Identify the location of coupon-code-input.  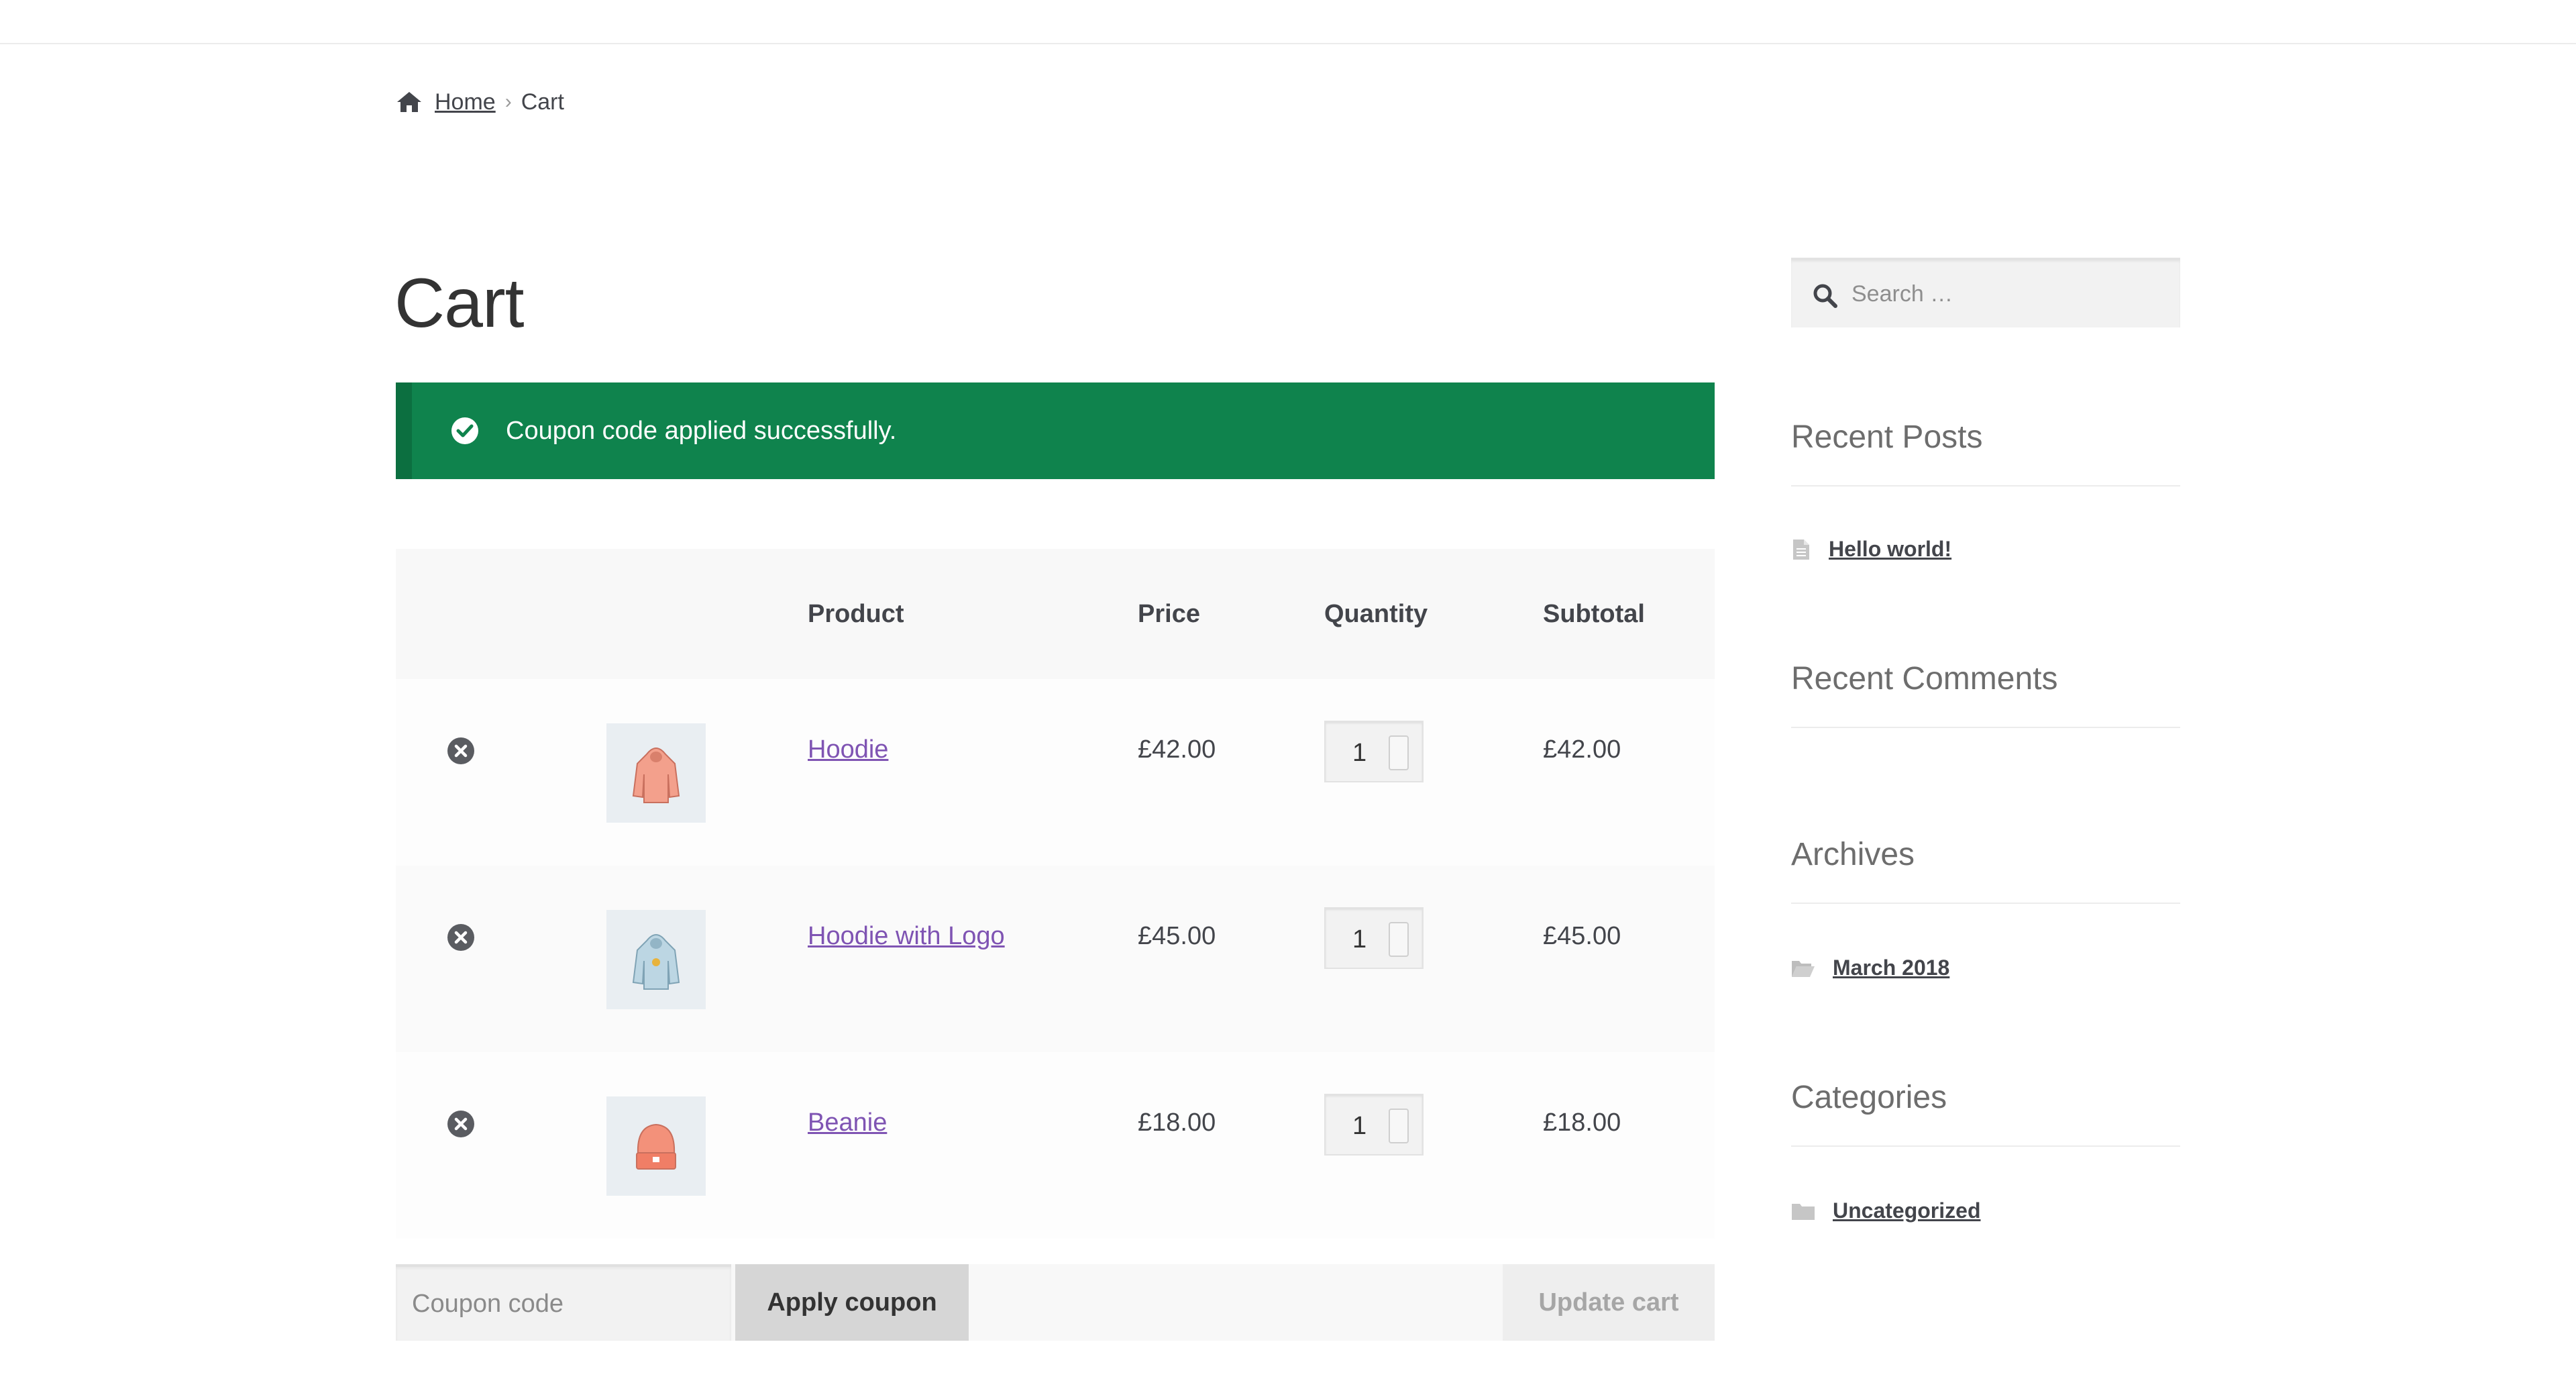
(563, 1302).